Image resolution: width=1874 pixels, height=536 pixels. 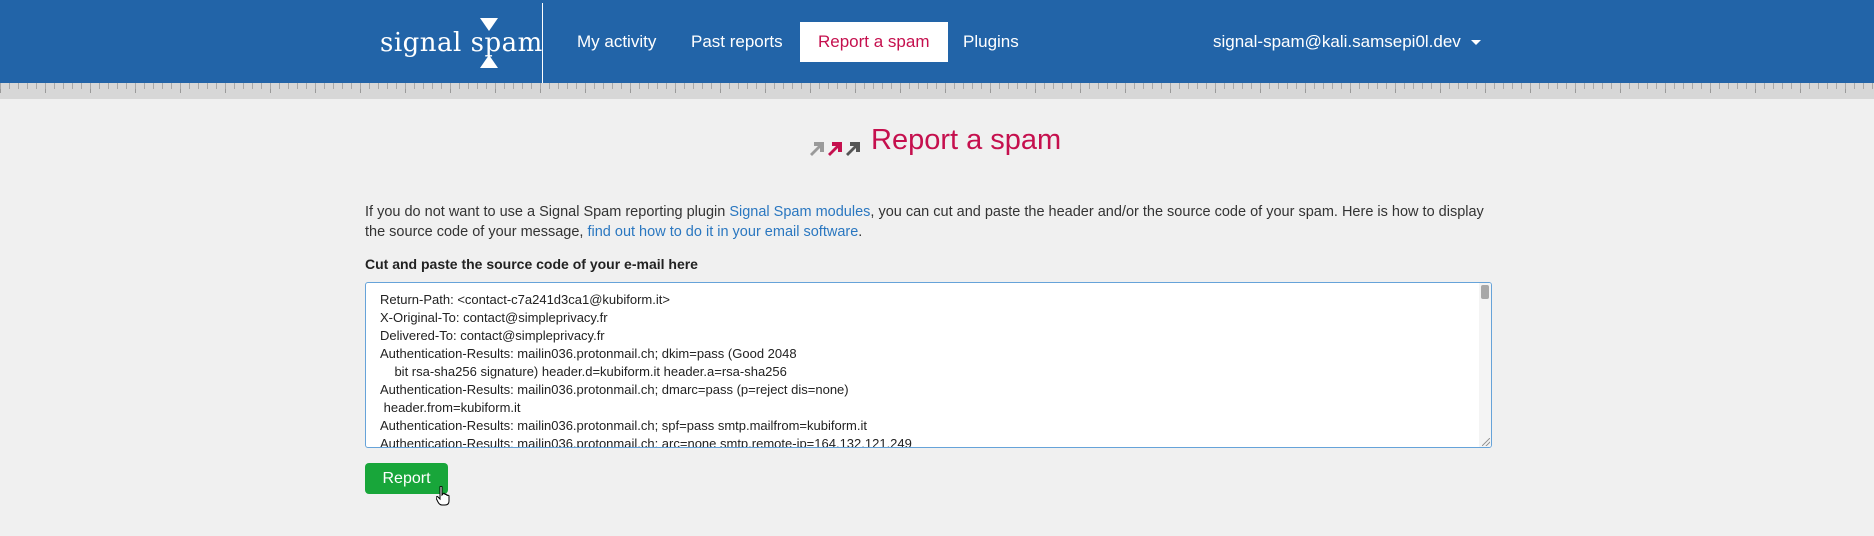 I want to click on user-account-menu: signal-spam@kali.samsepi0l.dev, so click(x=1347, y=42).